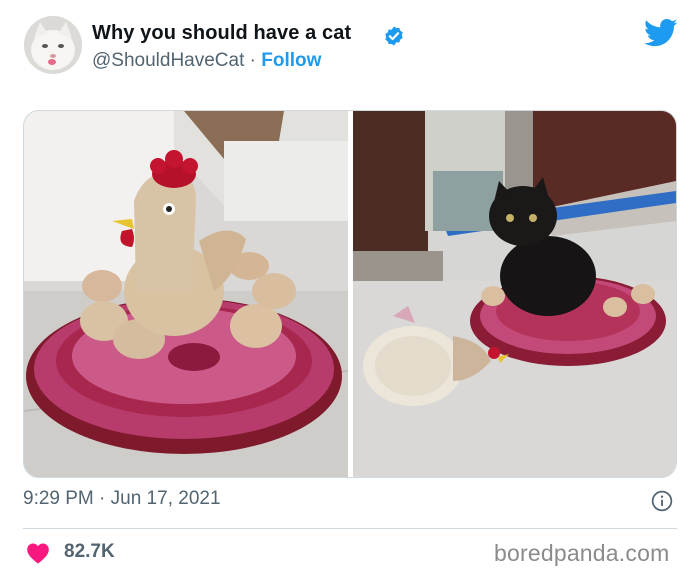 The width and height of the screenshot is (700, 581). What do you see at coordinates (291, 60) in the screenshot?
I see `follow-button: Follow` at bounding box center [291, 60].